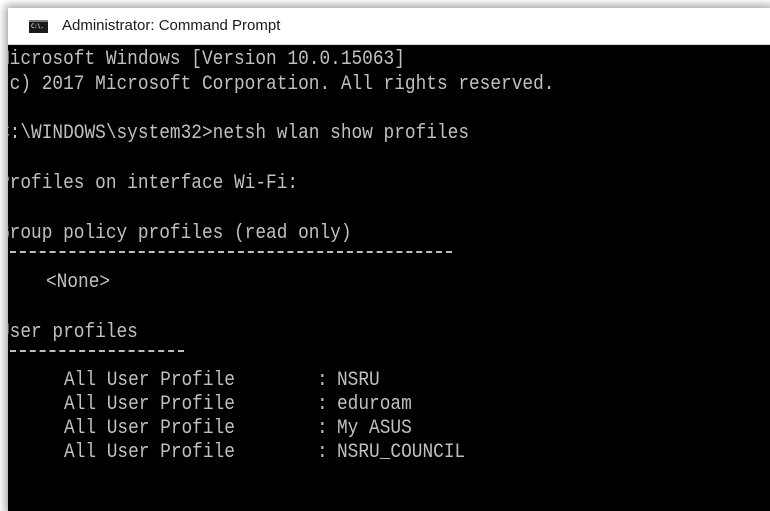  I want to click on group-policy-heading: Group policy profiles (read only), so click(180, 233).